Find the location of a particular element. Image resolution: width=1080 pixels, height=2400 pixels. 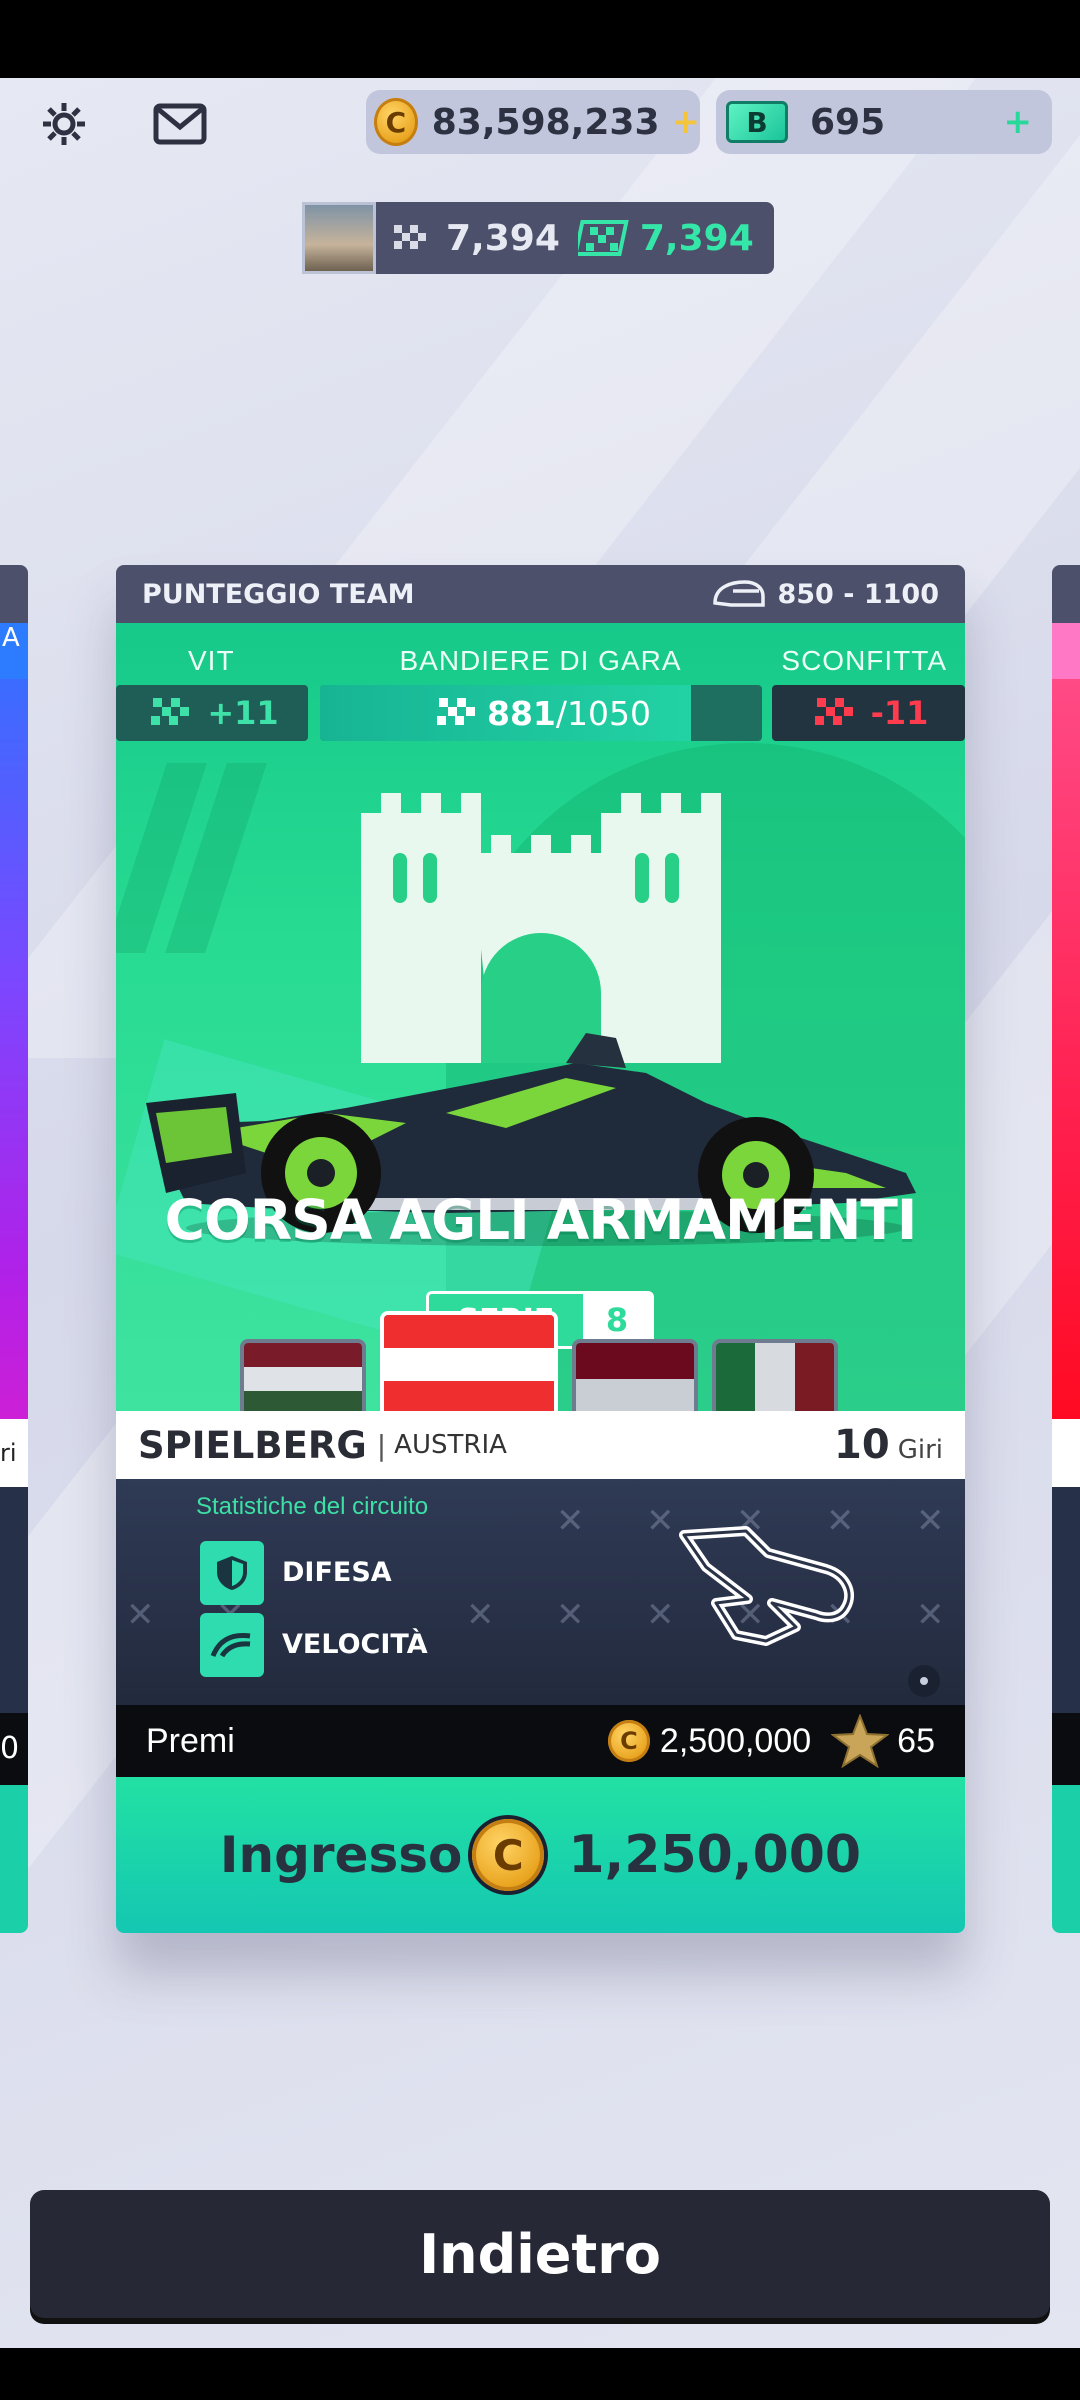

defense-icon is located at coordinates (232, 1573).